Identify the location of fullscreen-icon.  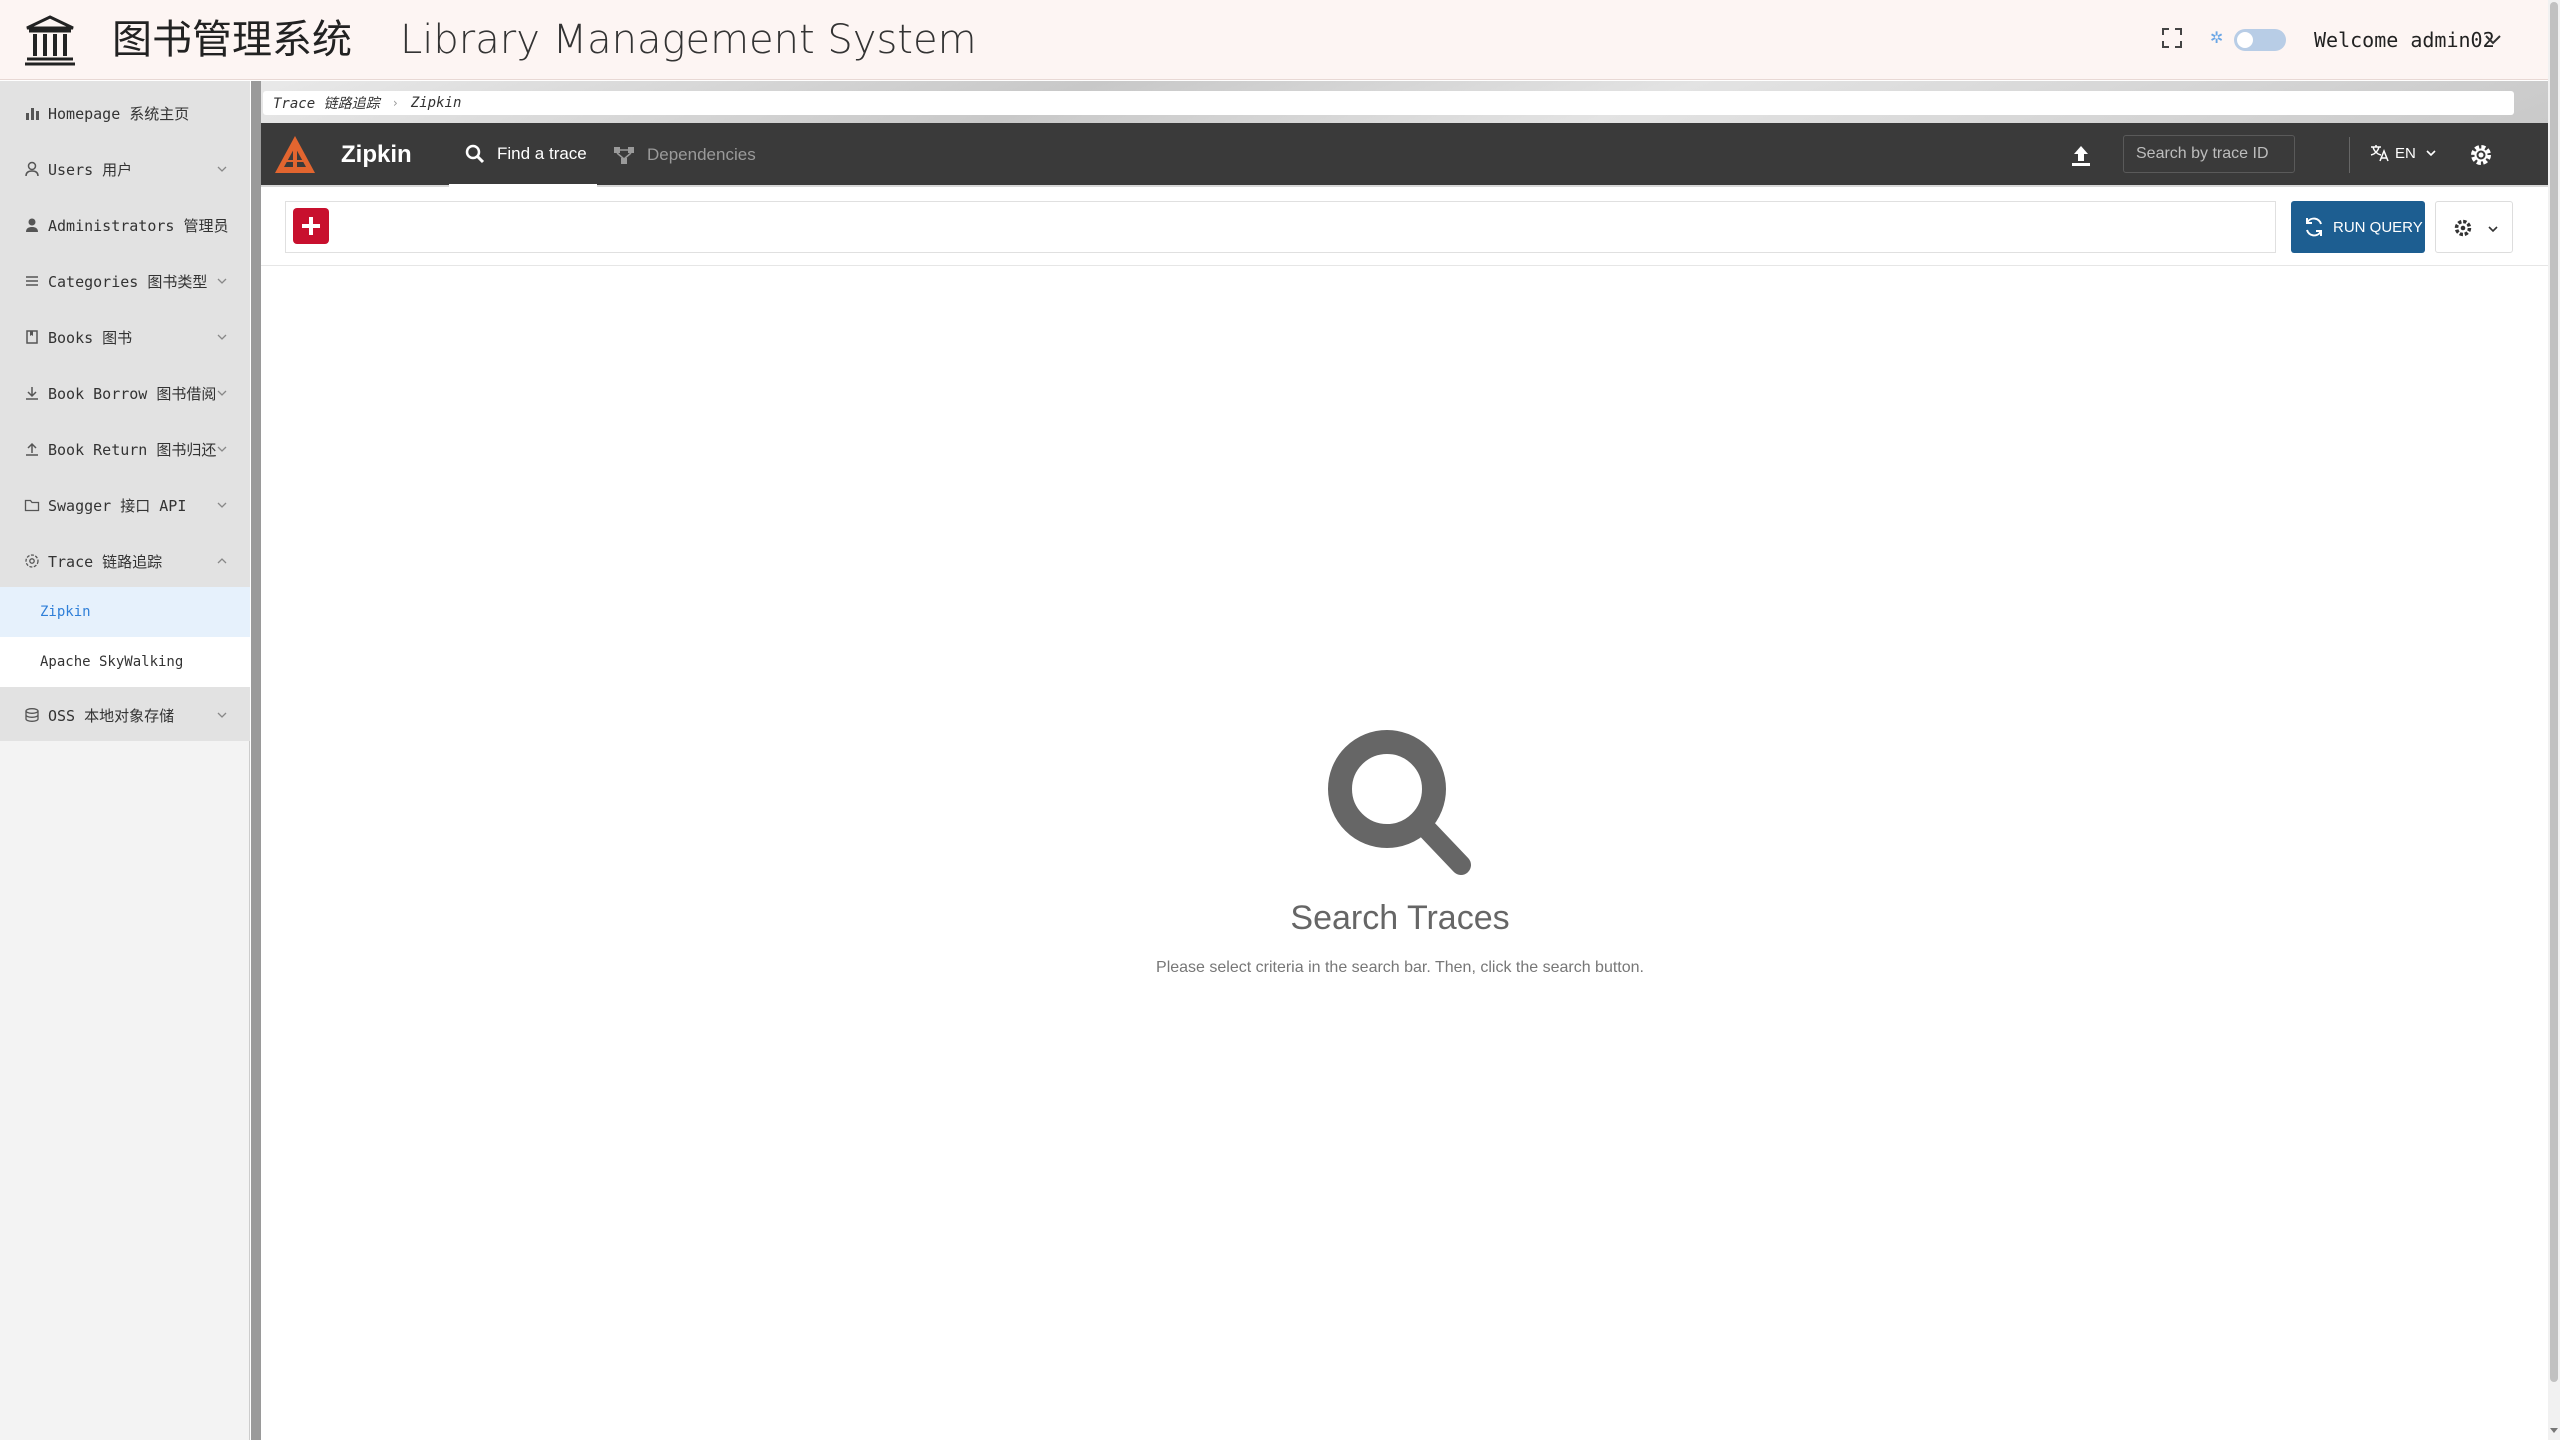
(2172, 38).